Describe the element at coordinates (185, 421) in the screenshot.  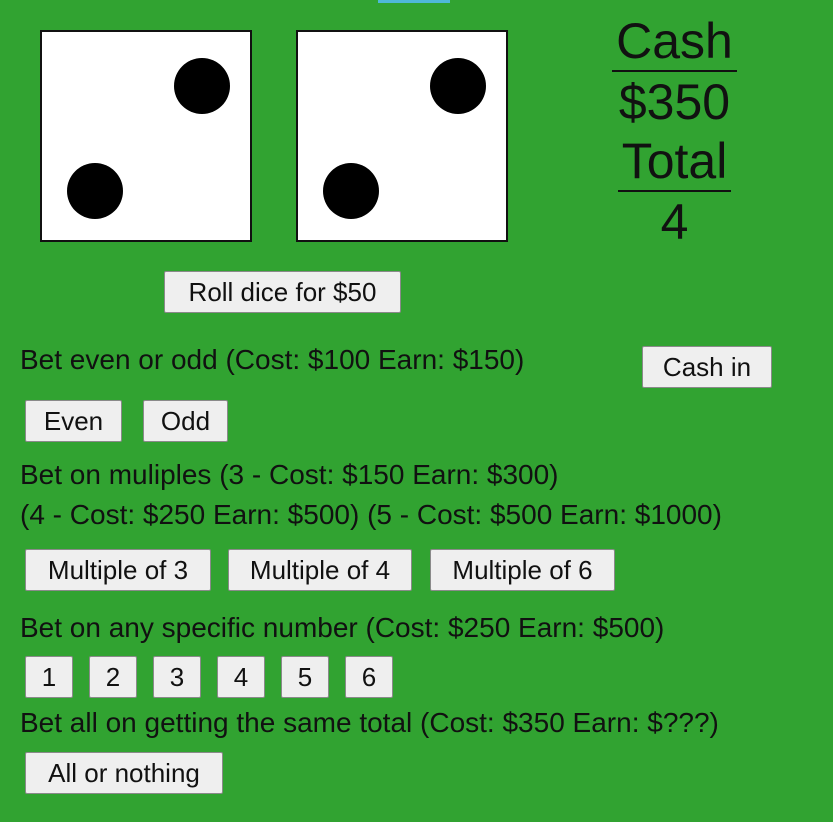
I see `odd-button: Odd` at that location.